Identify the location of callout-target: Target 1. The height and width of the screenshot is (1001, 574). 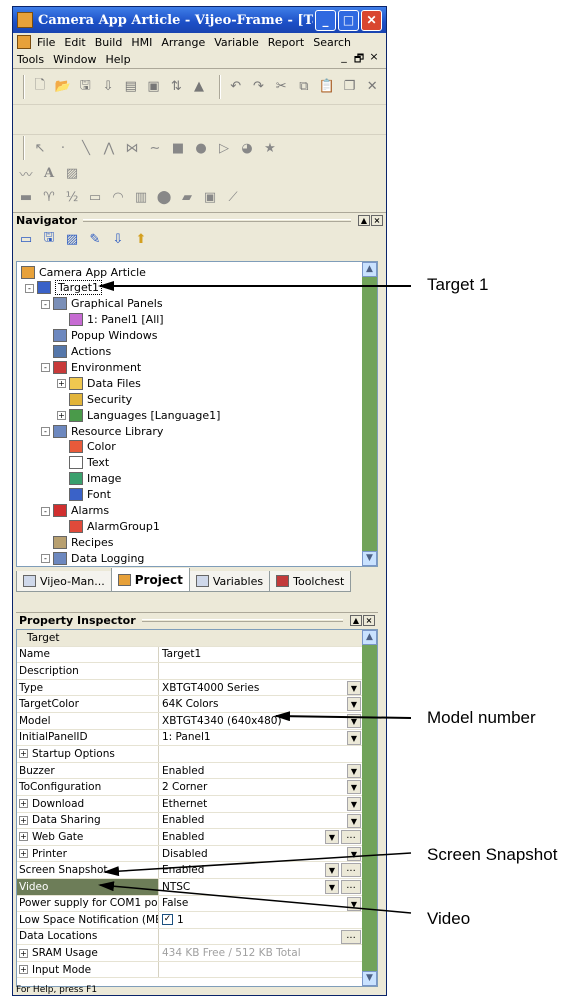
(458, 284).